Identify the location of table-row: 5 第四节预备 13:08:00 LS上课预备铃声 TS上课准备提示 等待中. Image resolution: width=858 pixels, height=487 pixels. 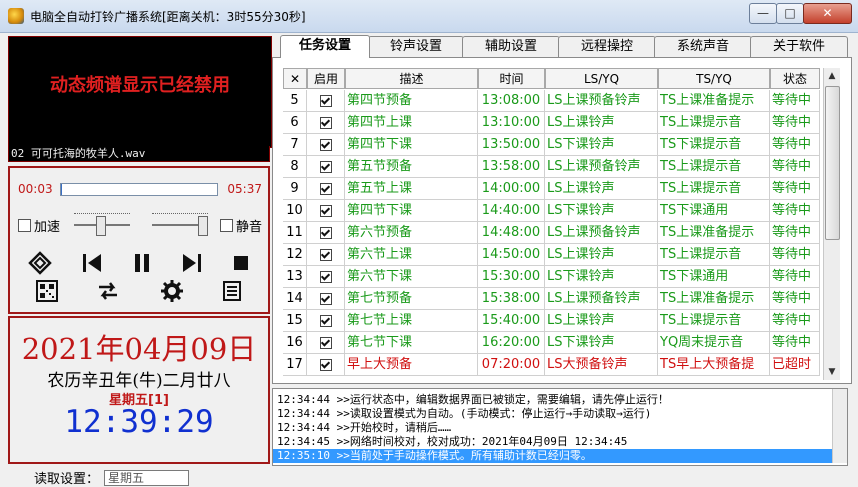
(551, 101).